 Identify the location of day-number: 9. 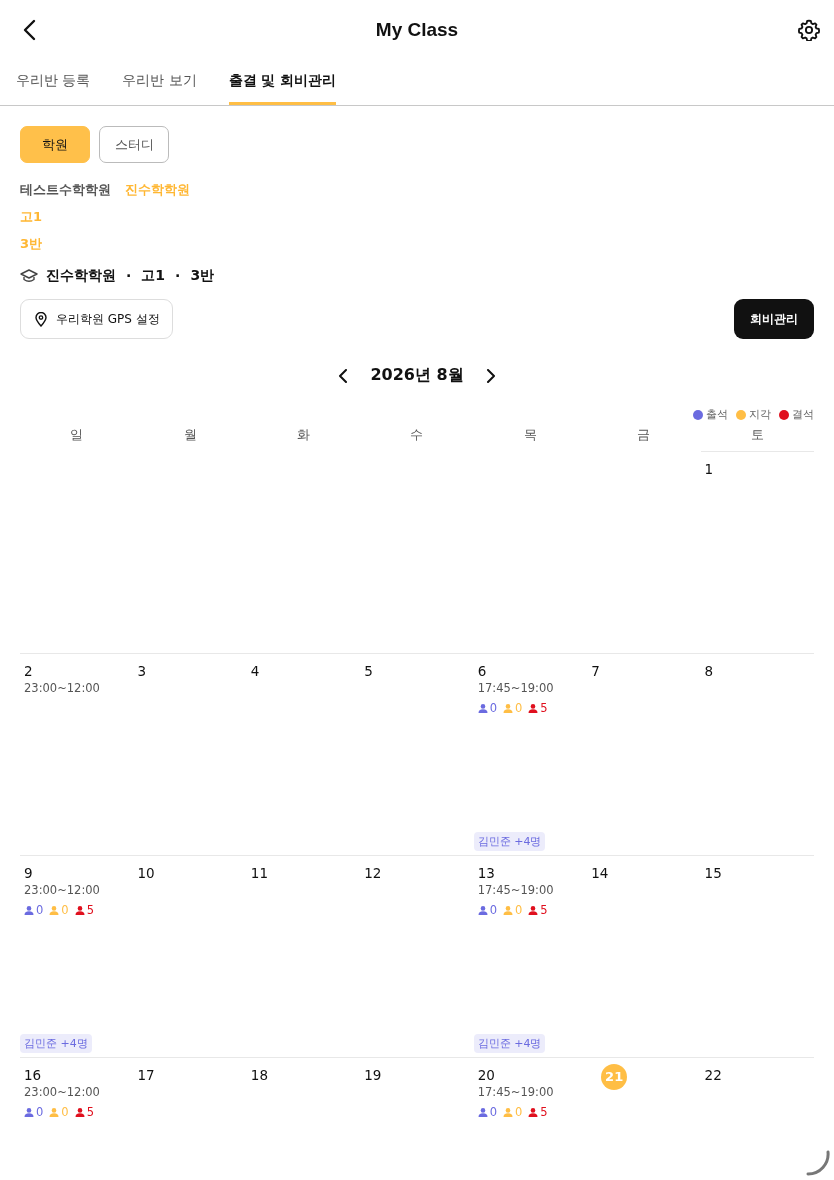
(28, 873).